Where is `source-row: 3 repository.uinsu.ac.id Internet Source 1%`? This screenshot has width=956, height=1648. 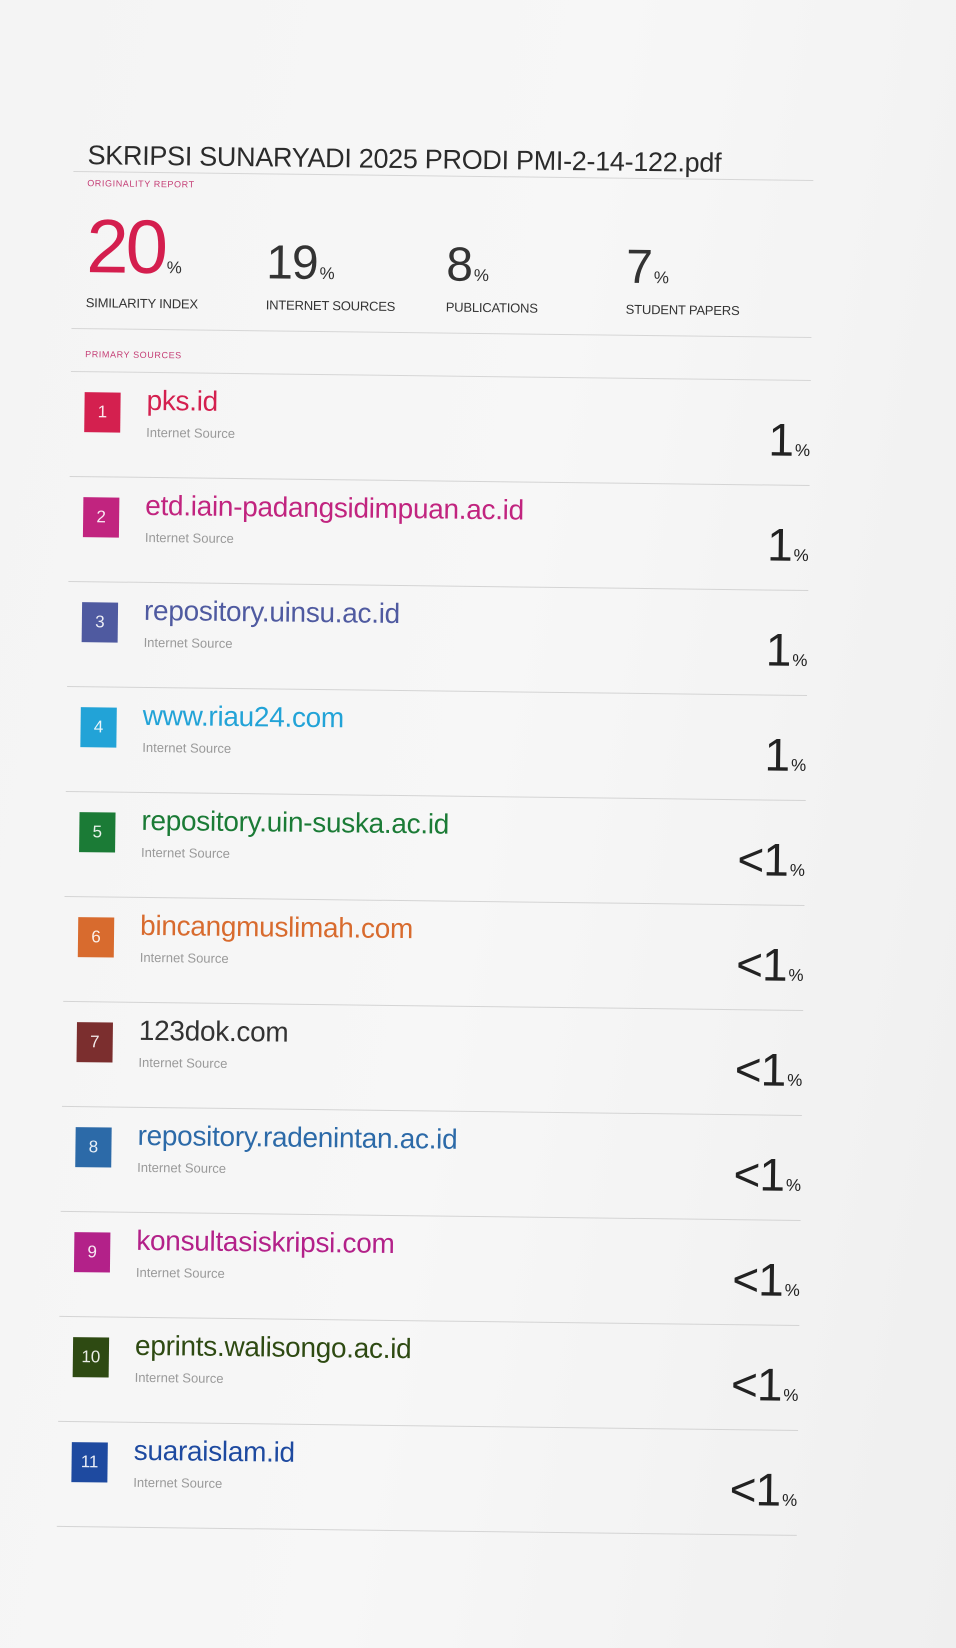
source-row: 3 repository.uinsu.ac.id Internet Source 1% is located at coordinates (438, 638).